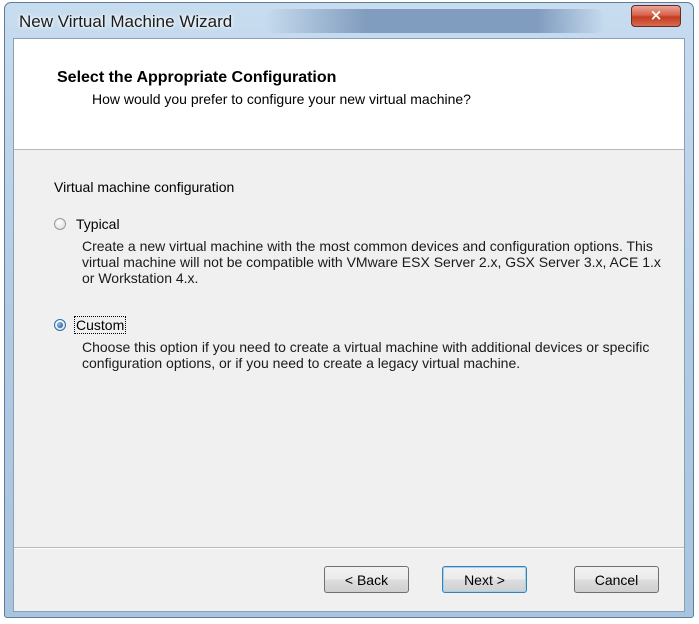 This screenshot has width=699, height=624. I want to click on configuration-section-label: Virtual machine configuration, so click(144, 187).